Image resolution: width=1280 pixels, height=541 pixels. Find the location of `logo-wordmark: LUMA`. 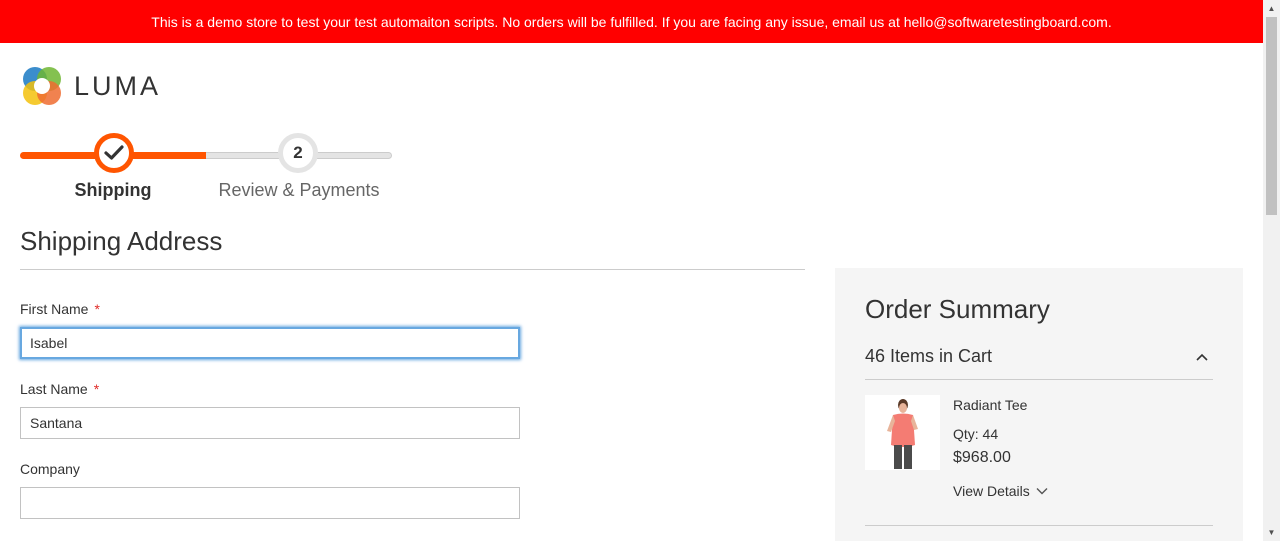

logo-wordmark: LUMA is located at coordinates (118, 85).